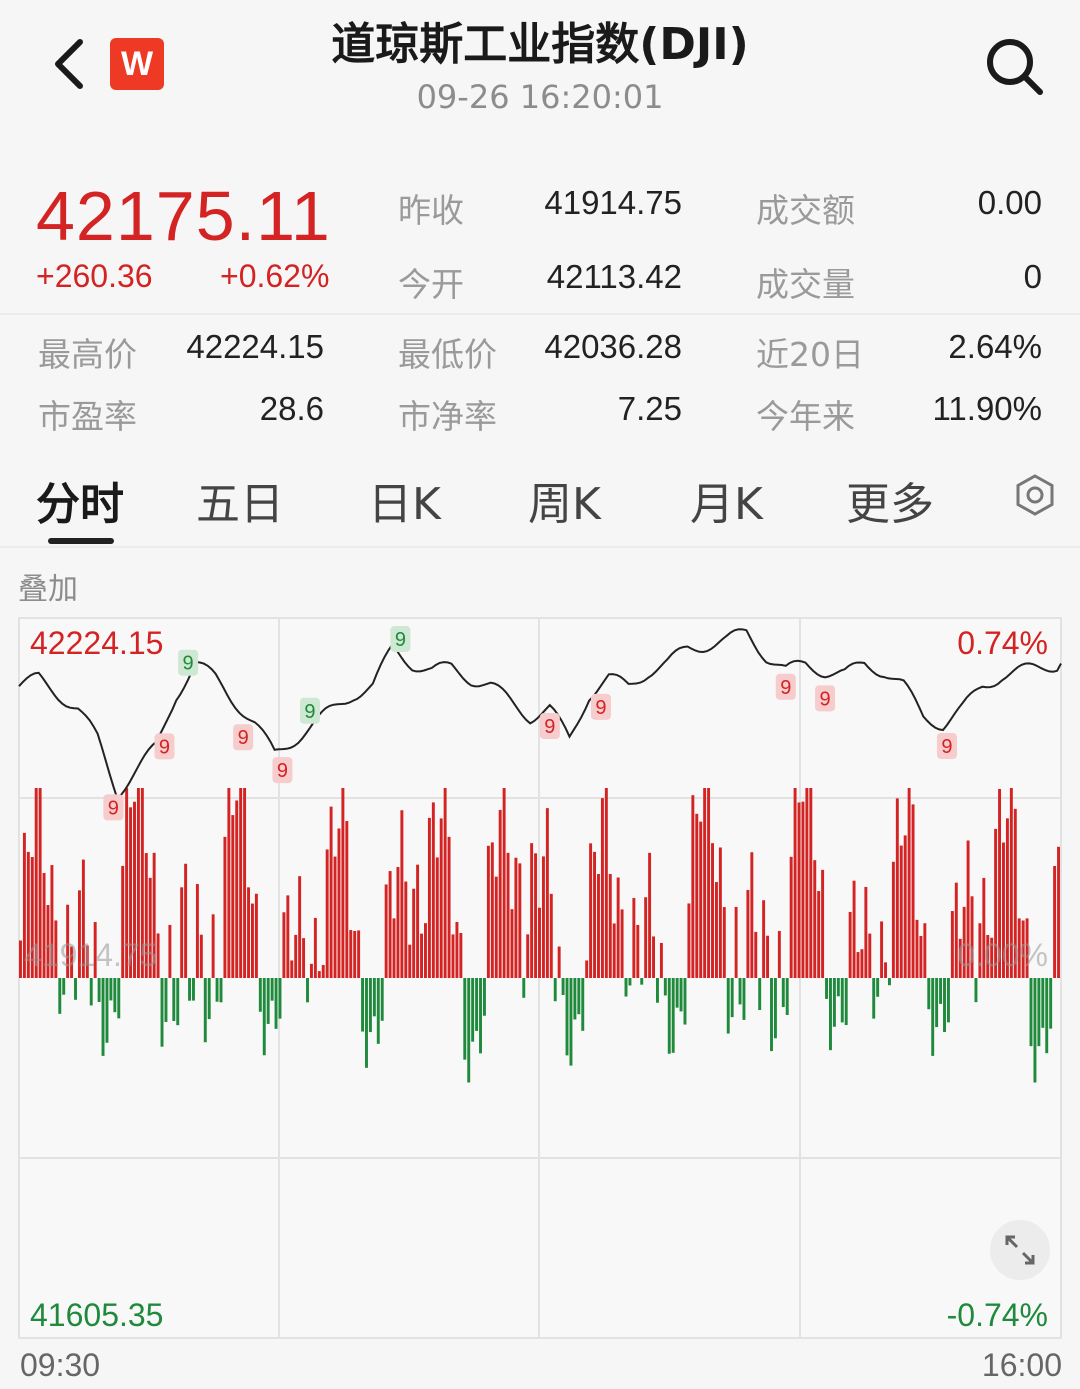  What do you see at coordinates (614, 276) in the screenshot?
I see `stat-value-open: 42113.42` at bounding box center [614, 276].